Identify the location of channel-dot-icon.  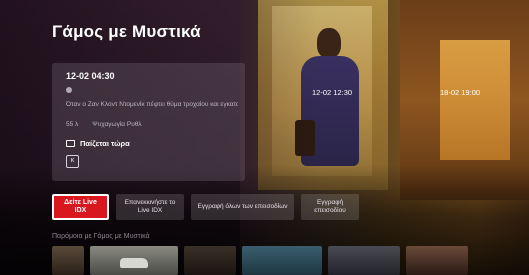
(69, 90).